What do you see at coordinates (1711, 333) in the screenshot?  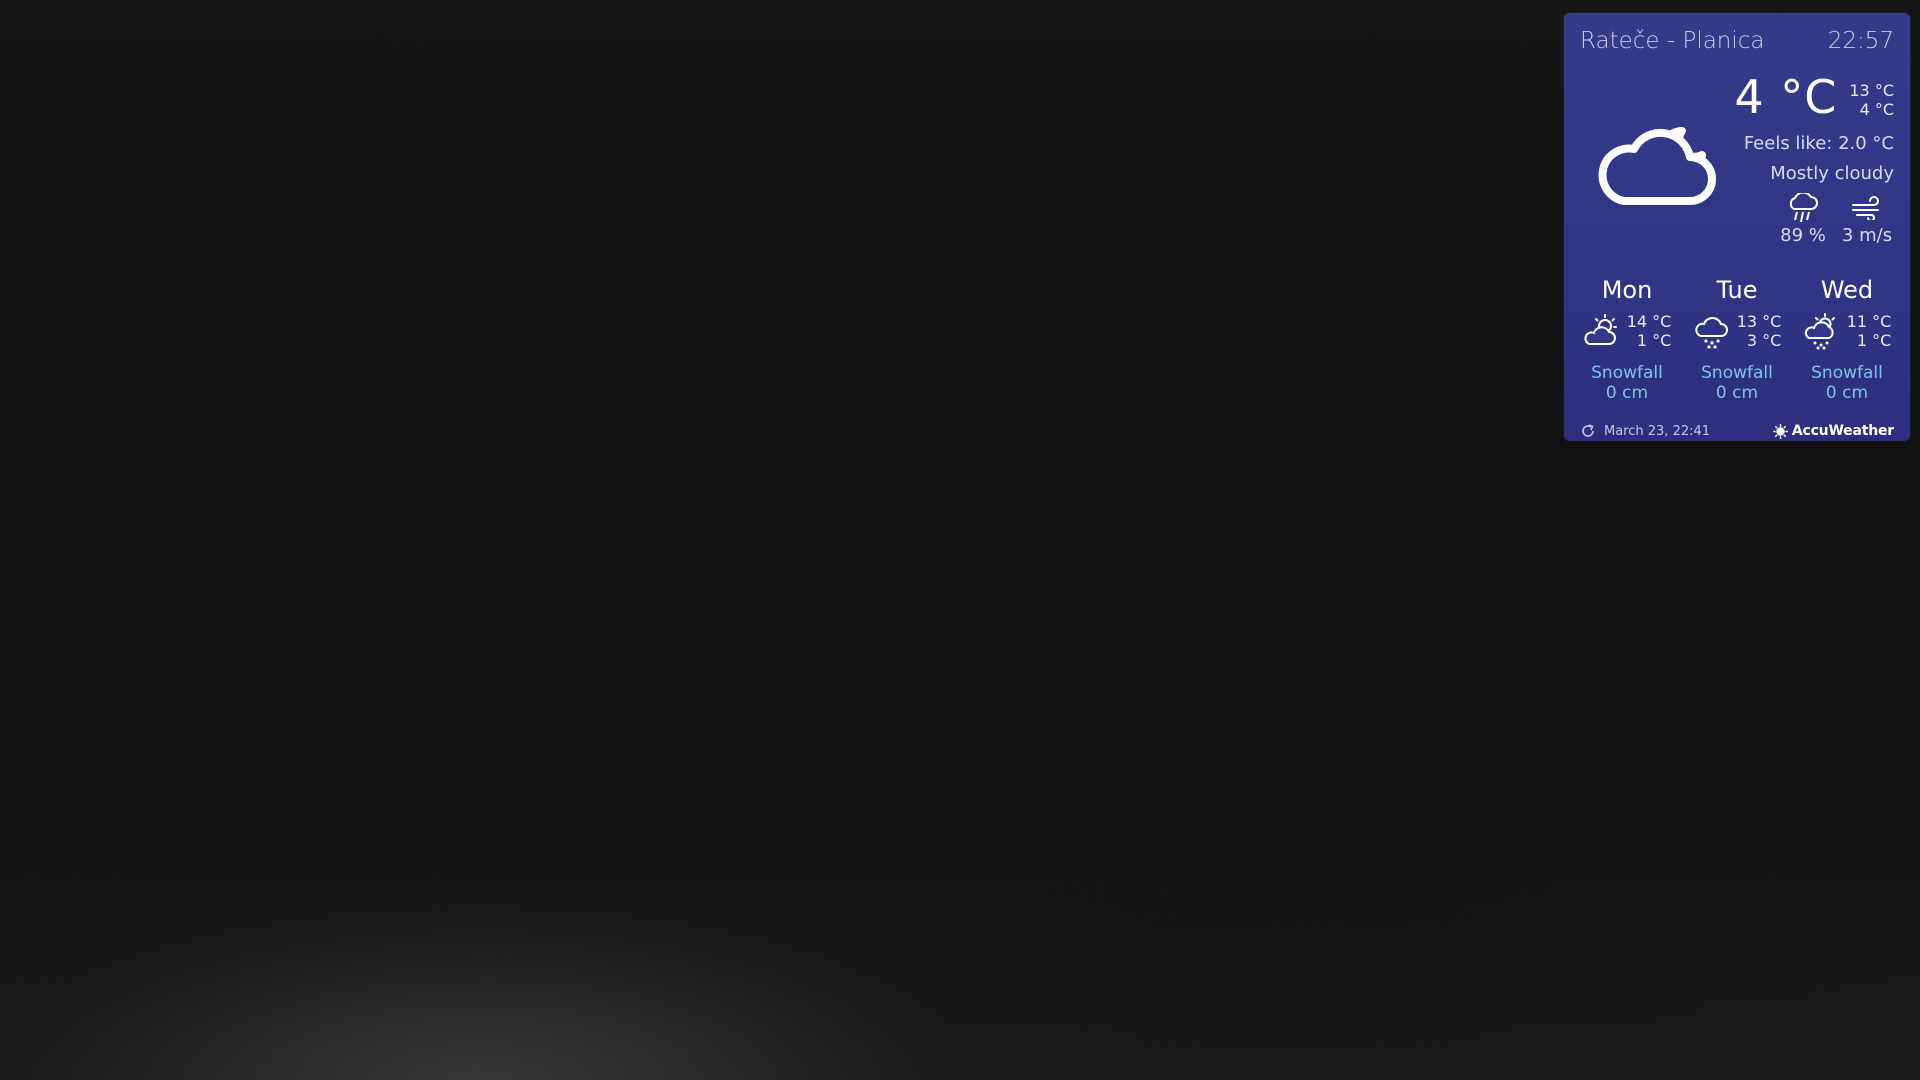 I see `cloud-snow-icon` at bounding box center [1711, 333].